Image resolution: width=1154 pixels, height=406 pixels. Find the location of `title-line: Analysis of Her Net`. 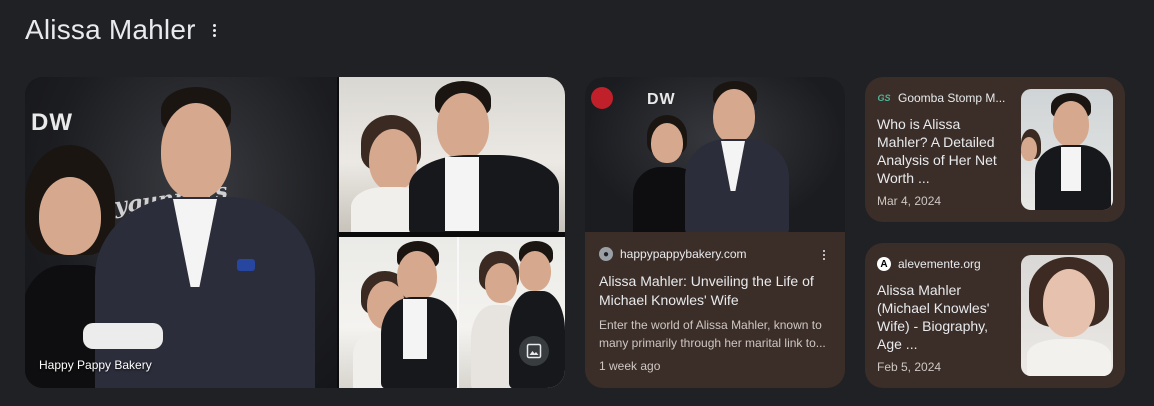

title-line: Analysis of Her Net is located at coordinates (937, 160).